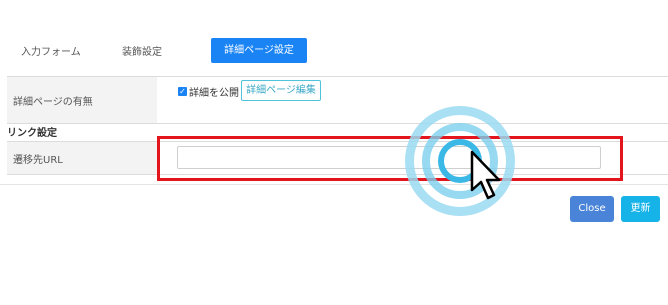 This screenshot has height=305, width=668. I want to click on tab-input-form: 入力フォーム, so click(51, 50).